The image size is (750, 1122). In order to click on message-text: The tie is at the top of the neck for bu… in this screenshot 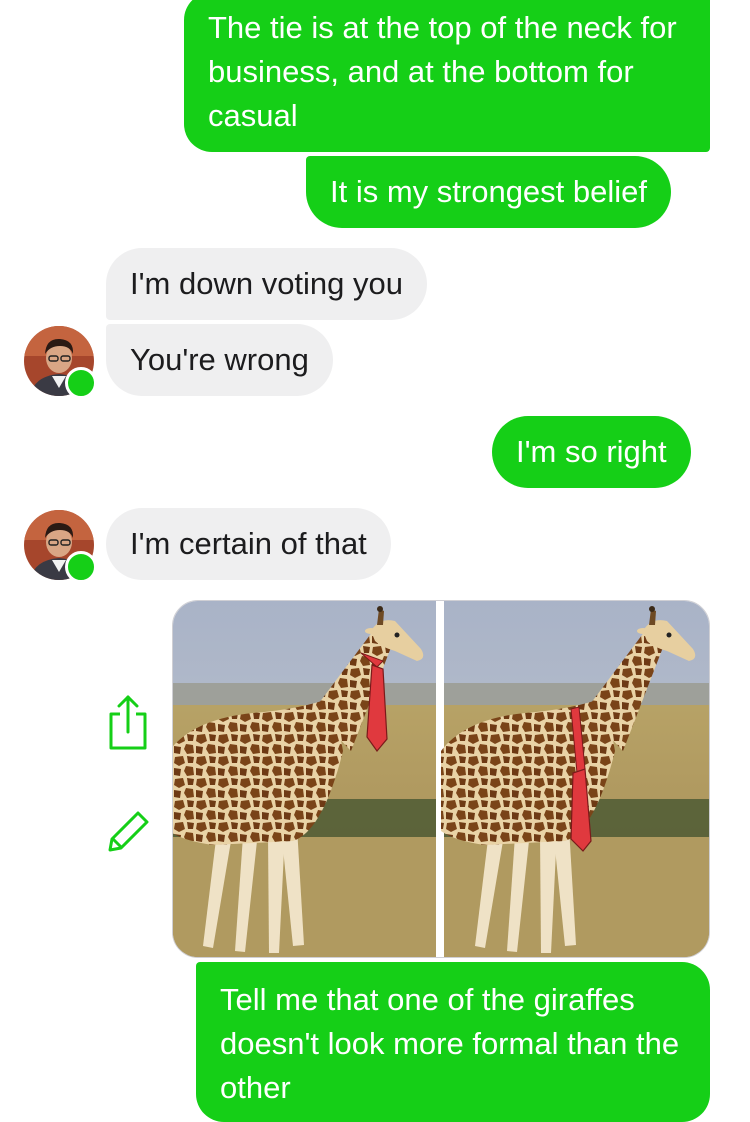, I will do `click(442, 71)`.